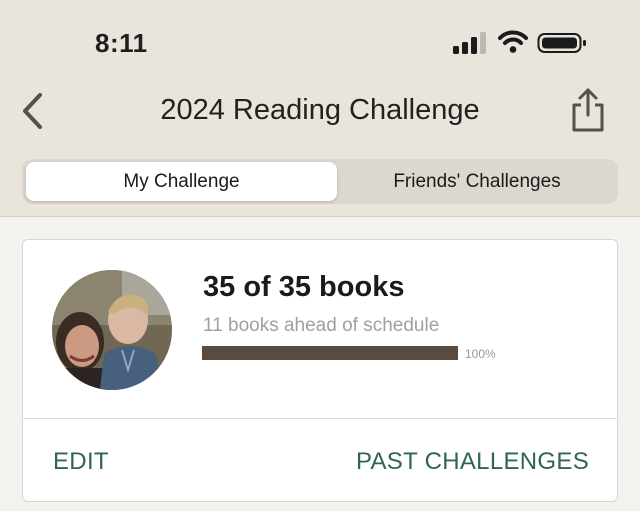  I want to click on tab-friends-challenges: Friends' Challenges, so click(477, 181).